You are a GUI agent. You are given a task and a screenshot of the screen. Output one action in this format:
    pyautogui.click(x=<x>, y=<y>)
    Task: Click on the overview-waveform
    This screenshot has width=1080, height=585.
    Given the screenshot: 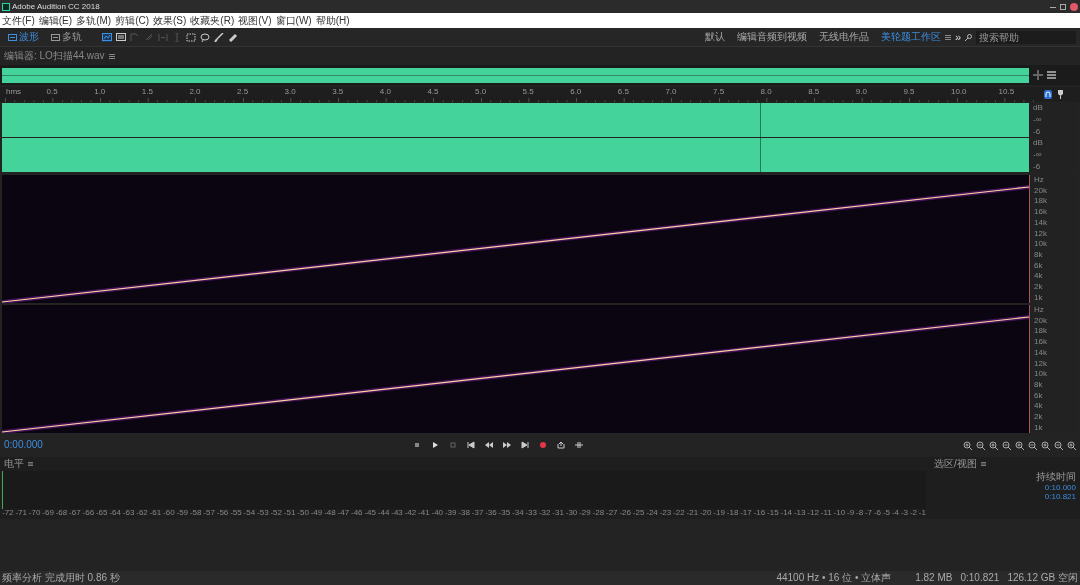 What is the action you would take?
    pyautogui.click(x=515, y=75)
    